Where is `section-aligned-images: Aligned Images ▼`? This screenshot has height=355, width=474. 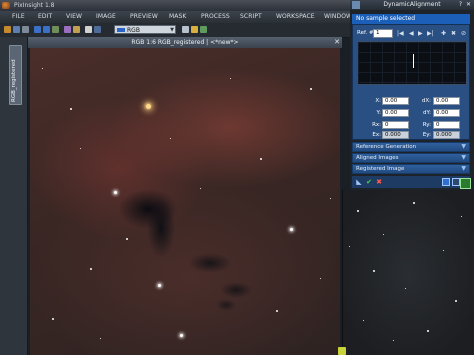
section-aligned-images: Aligned Images ▼ is located at coordinates (411, 158).